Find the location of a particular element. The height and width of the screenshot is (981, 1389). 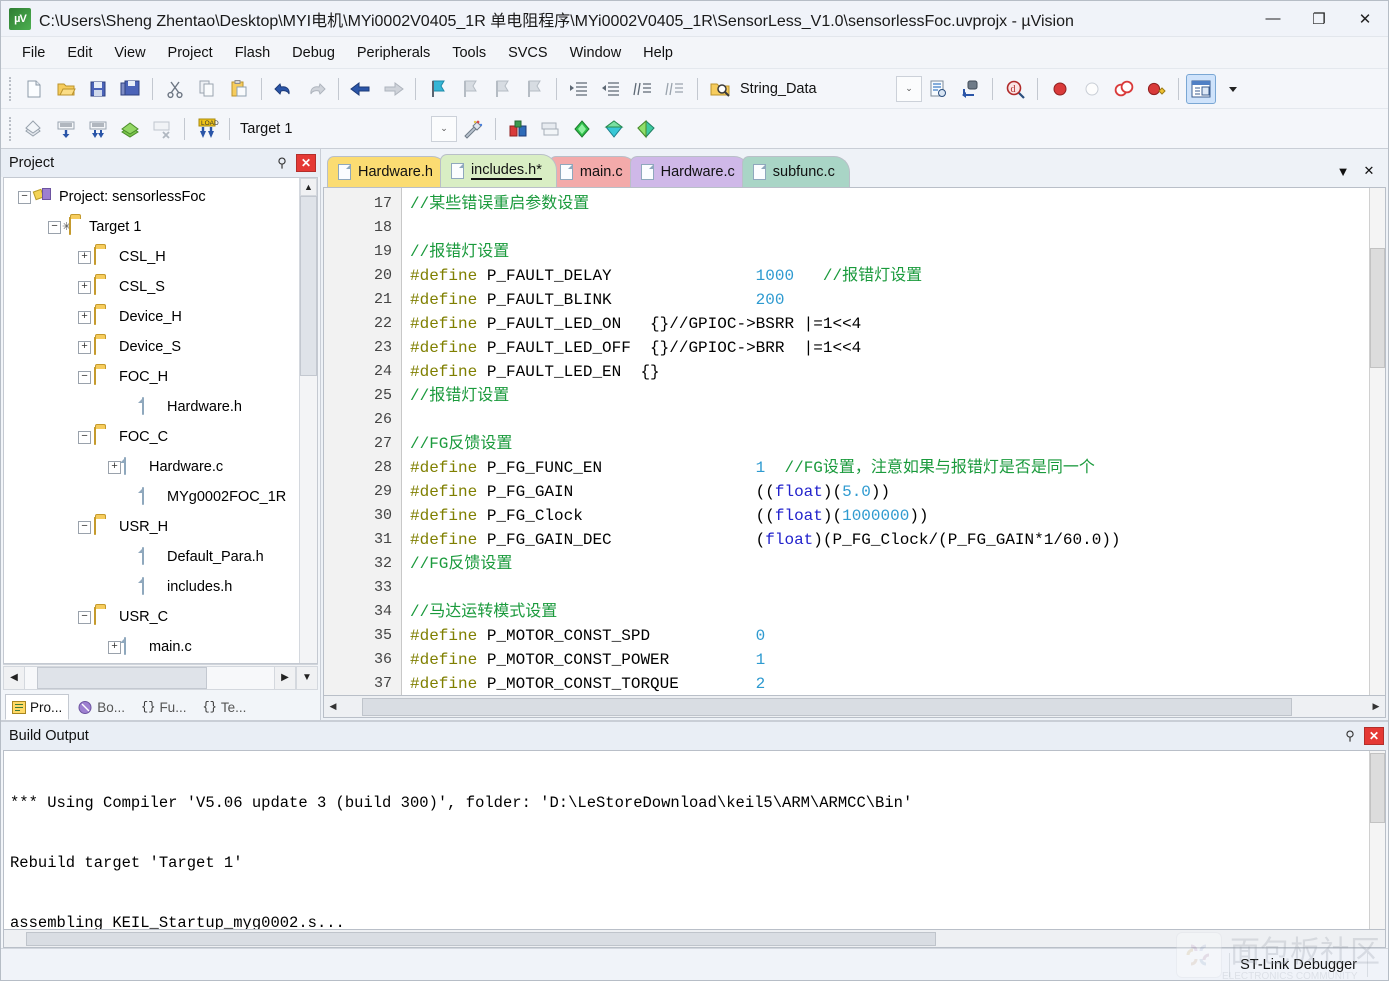

tree-item-foc-h: − FOC_H is located at coordinates (151, 377).